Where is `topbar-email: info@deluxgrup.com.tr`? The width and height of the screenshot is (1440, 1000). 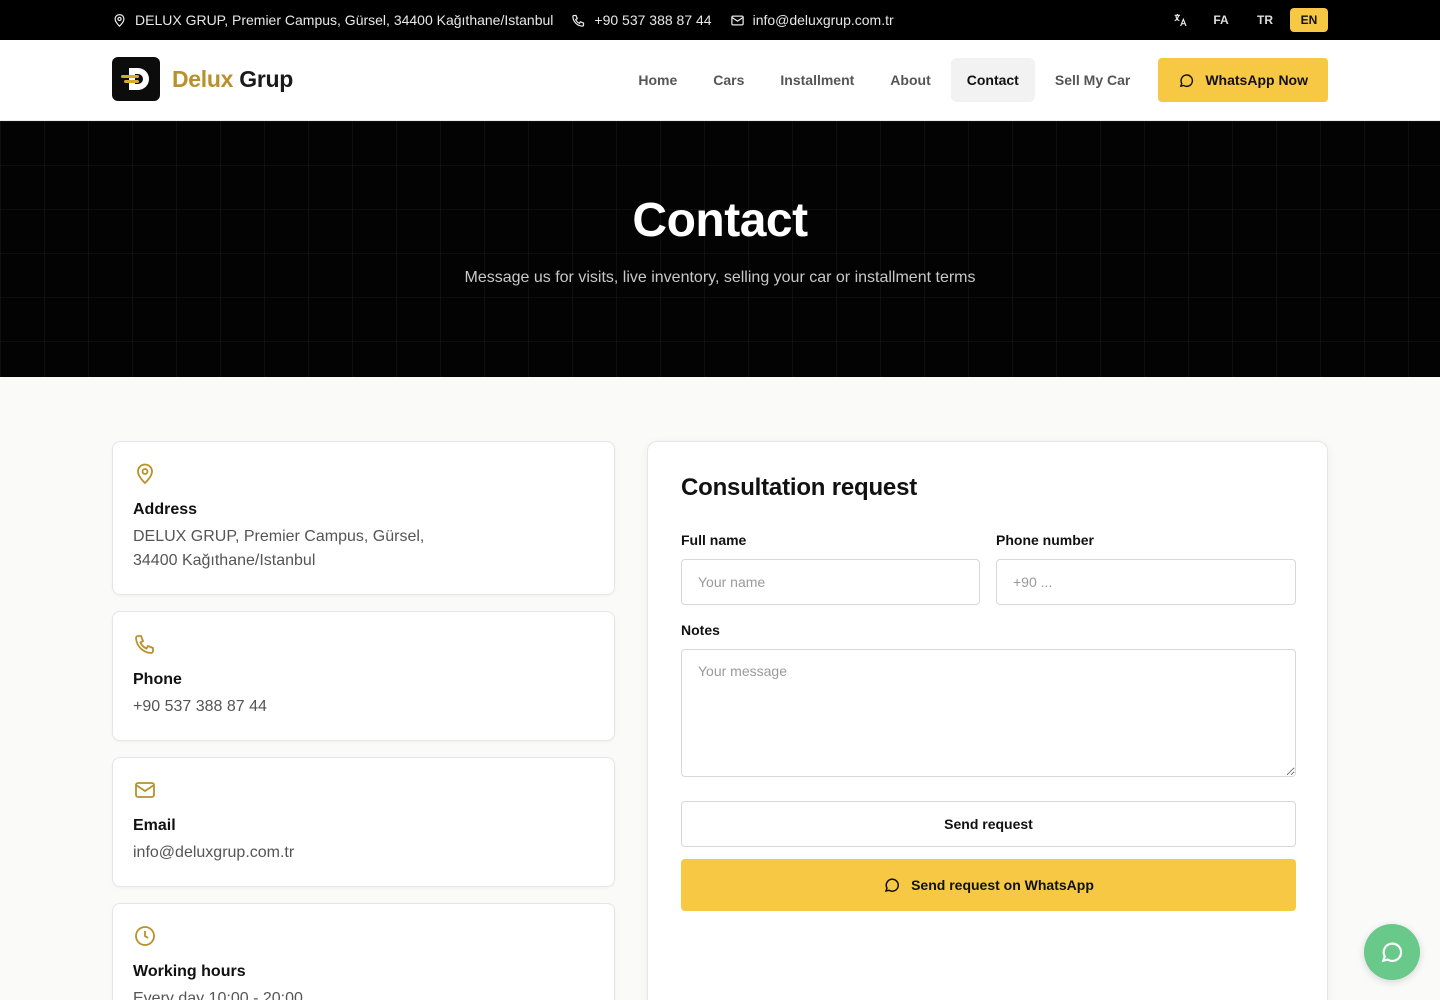
topbar-email: info@deluxgrup.com.tr is located at coordinates (812, 20).